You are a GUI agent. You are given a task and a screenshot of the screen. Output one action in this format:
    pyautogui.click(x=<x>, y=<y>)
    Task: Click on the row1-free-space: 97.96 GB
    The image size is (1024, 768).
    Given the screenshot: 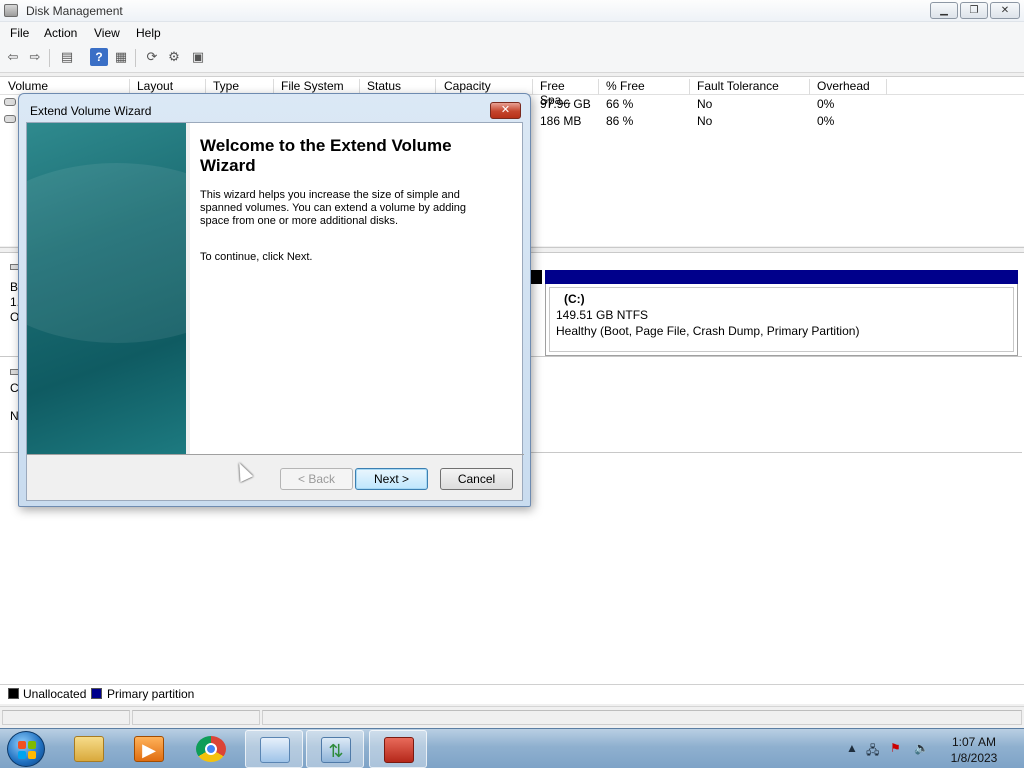 What is the action you would take?
    pyautogui.click(x=565, y=104)
    